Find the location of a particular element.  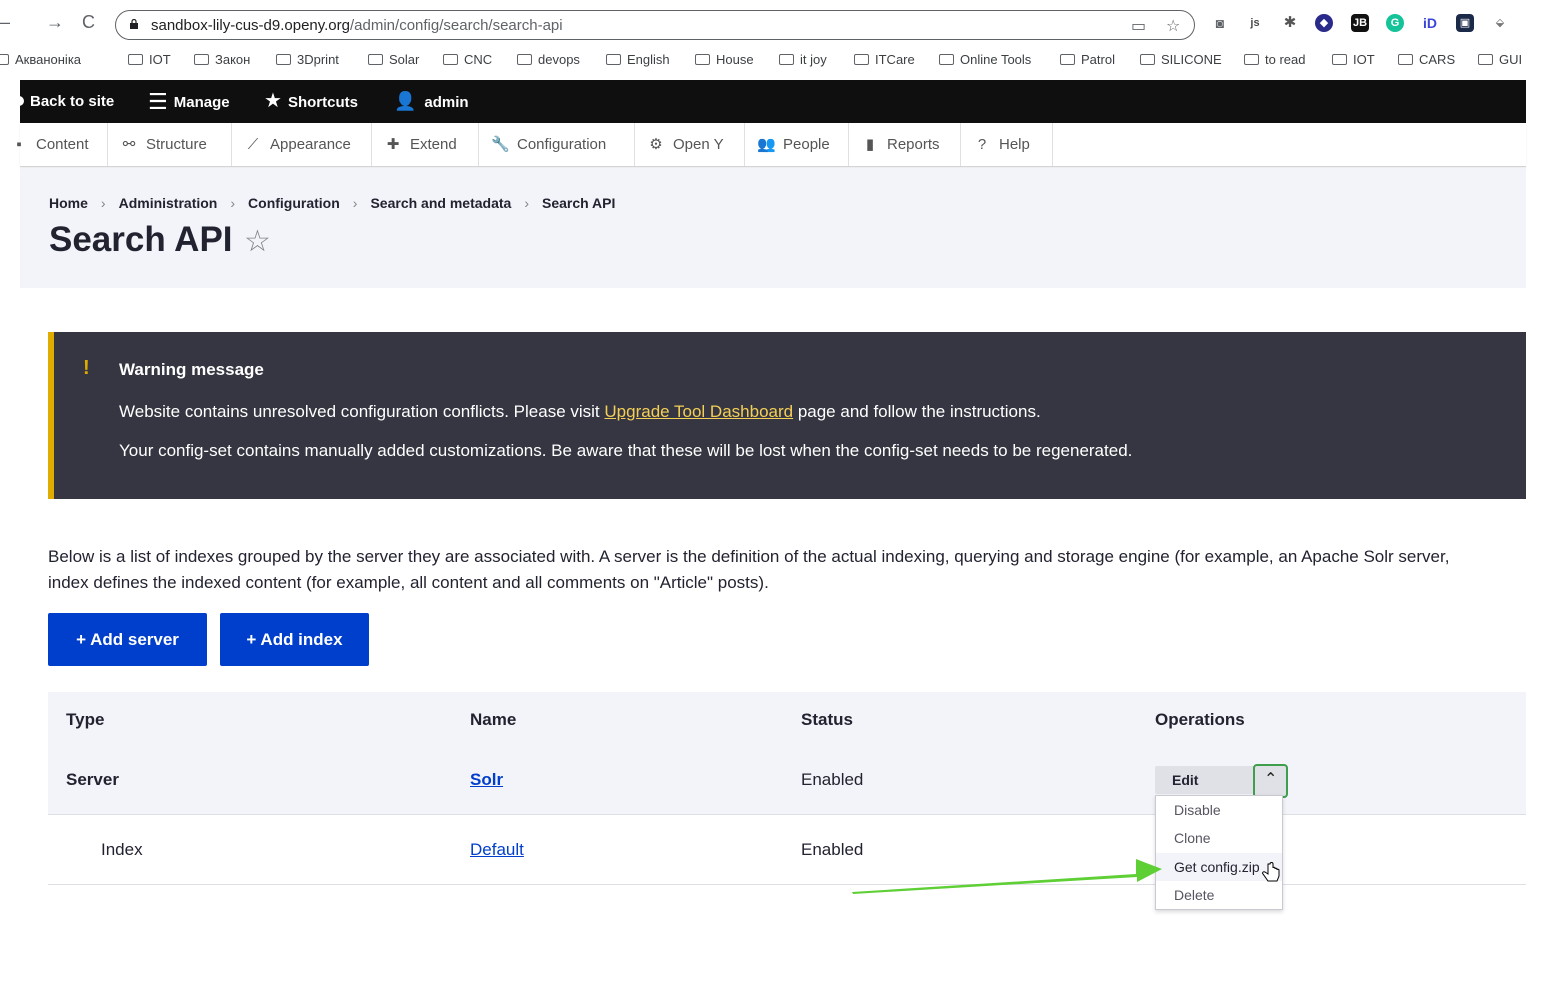

annotation-overlay is located at coordinates (1066, 876).